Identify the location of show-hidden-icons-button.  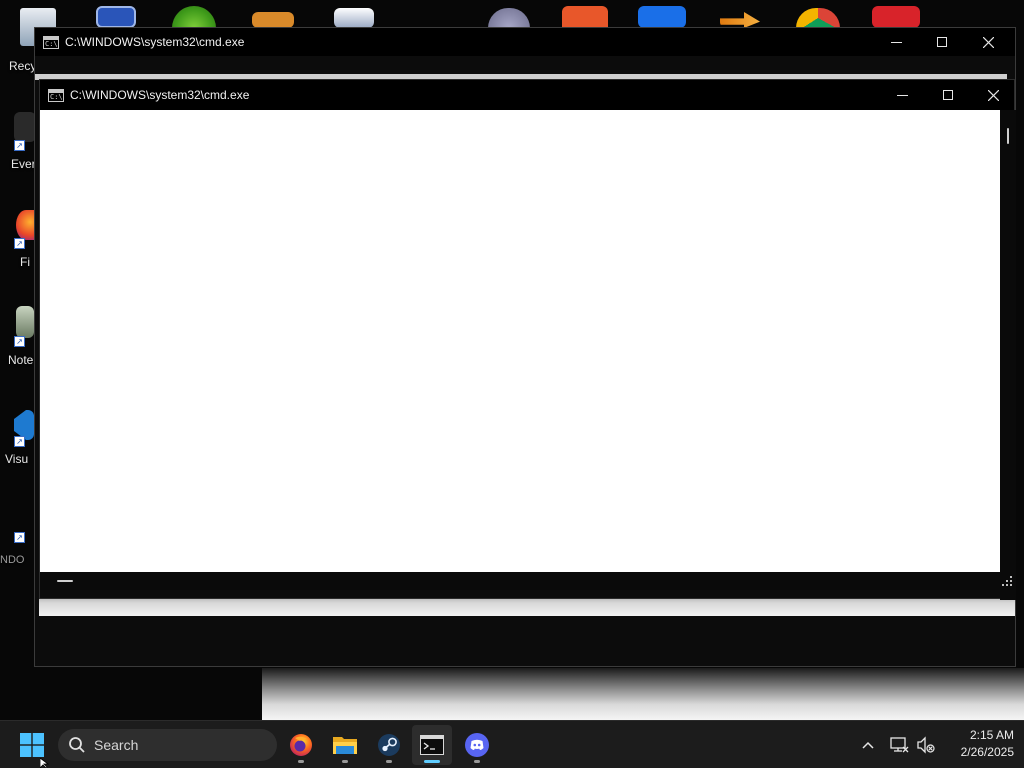
(868, 745).